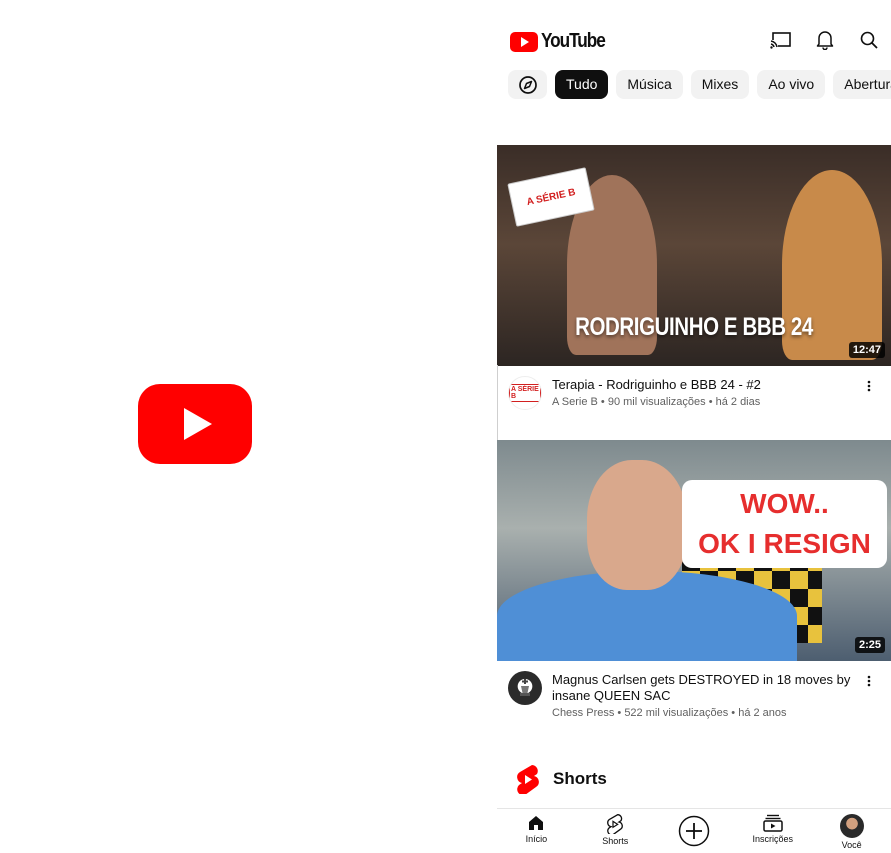 The image size is (891, 853). I want to click on nav-shorts: Shorts, so click(615, 831).